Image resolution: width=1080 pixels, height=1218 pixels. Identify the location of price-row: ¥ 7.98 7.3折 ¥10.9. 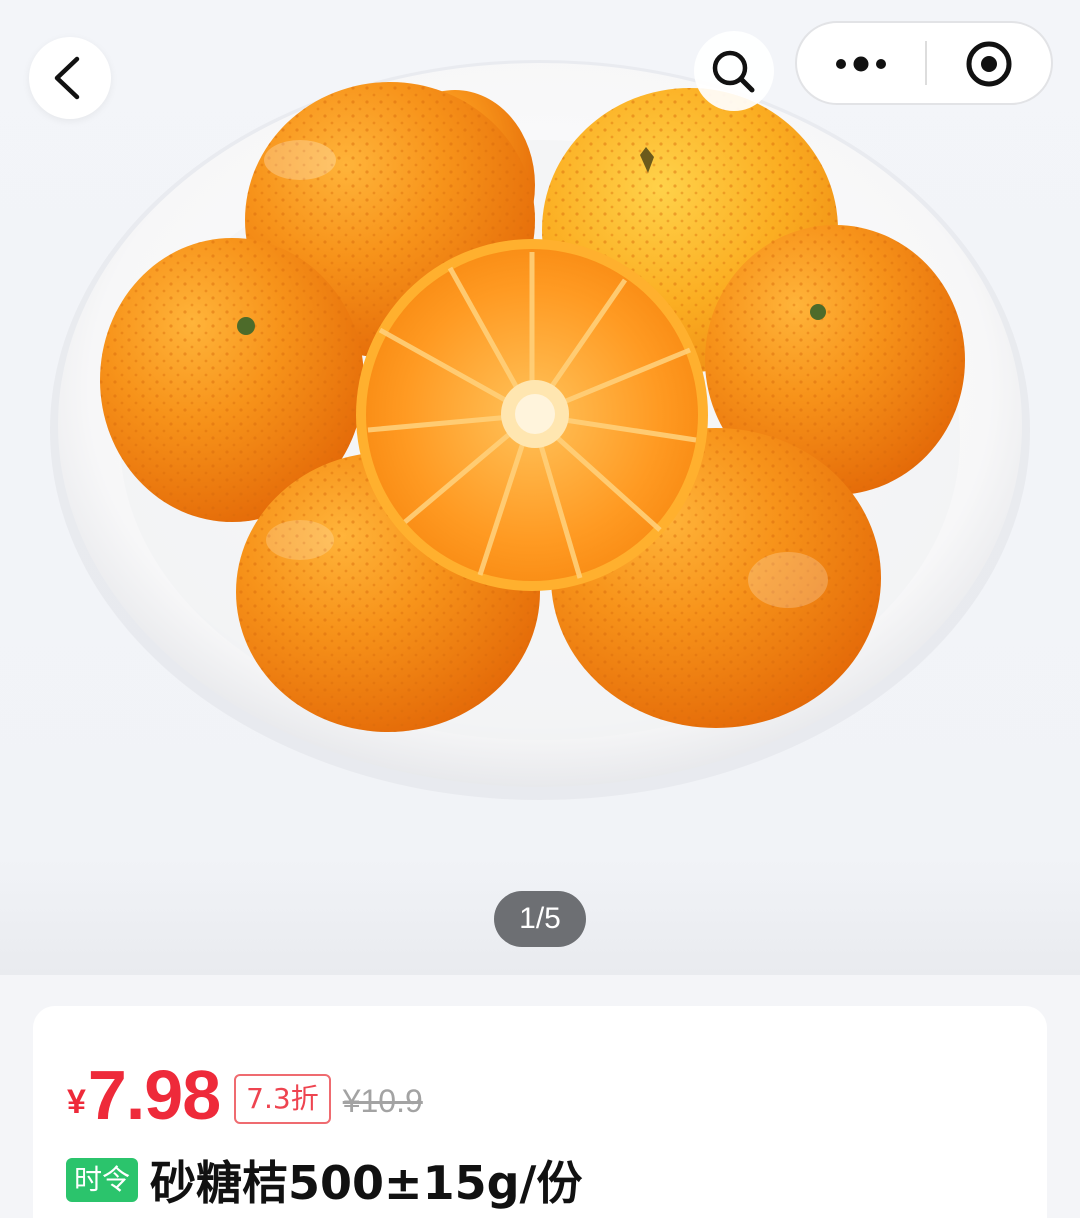
(245, 1092).